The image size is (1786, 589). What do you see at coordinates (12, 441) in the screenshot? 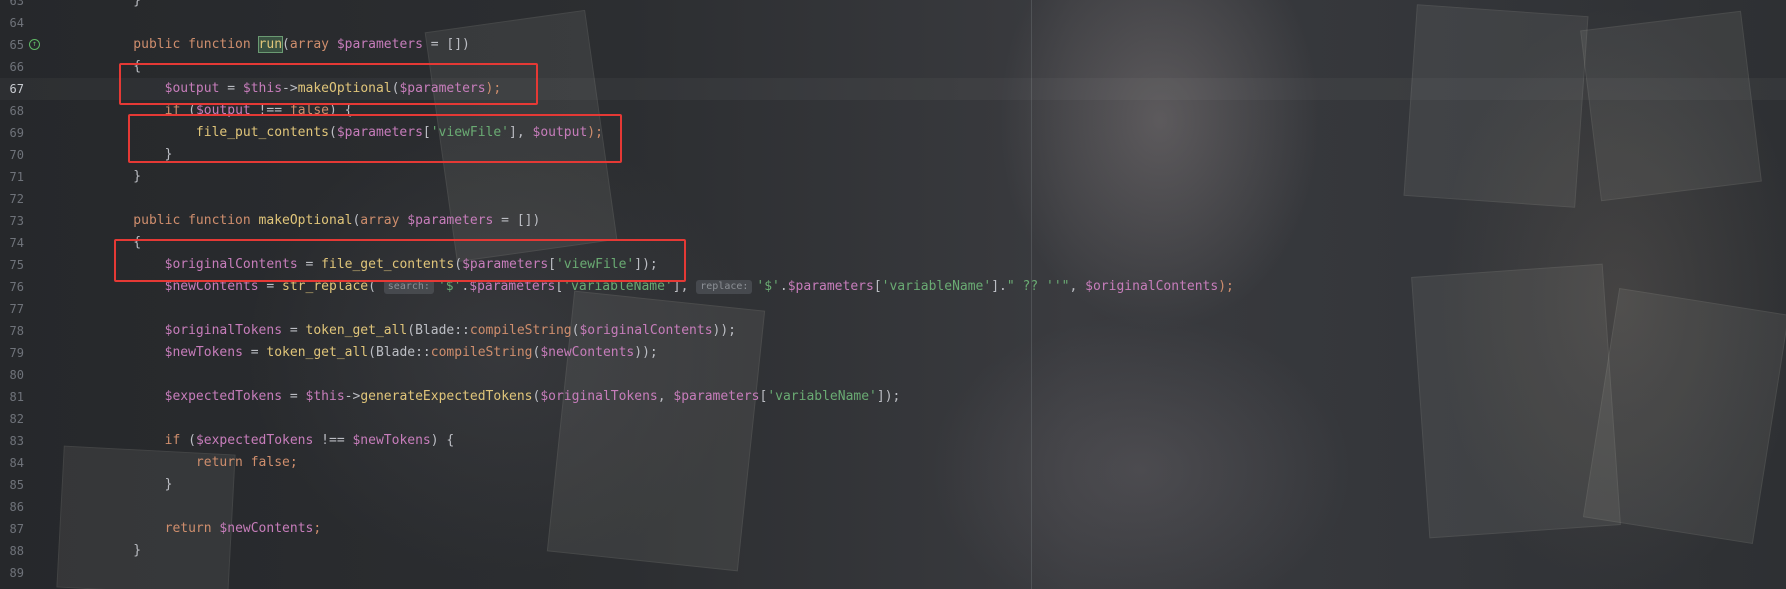
I see `line-number: 83` at bounding box center [12, 441].